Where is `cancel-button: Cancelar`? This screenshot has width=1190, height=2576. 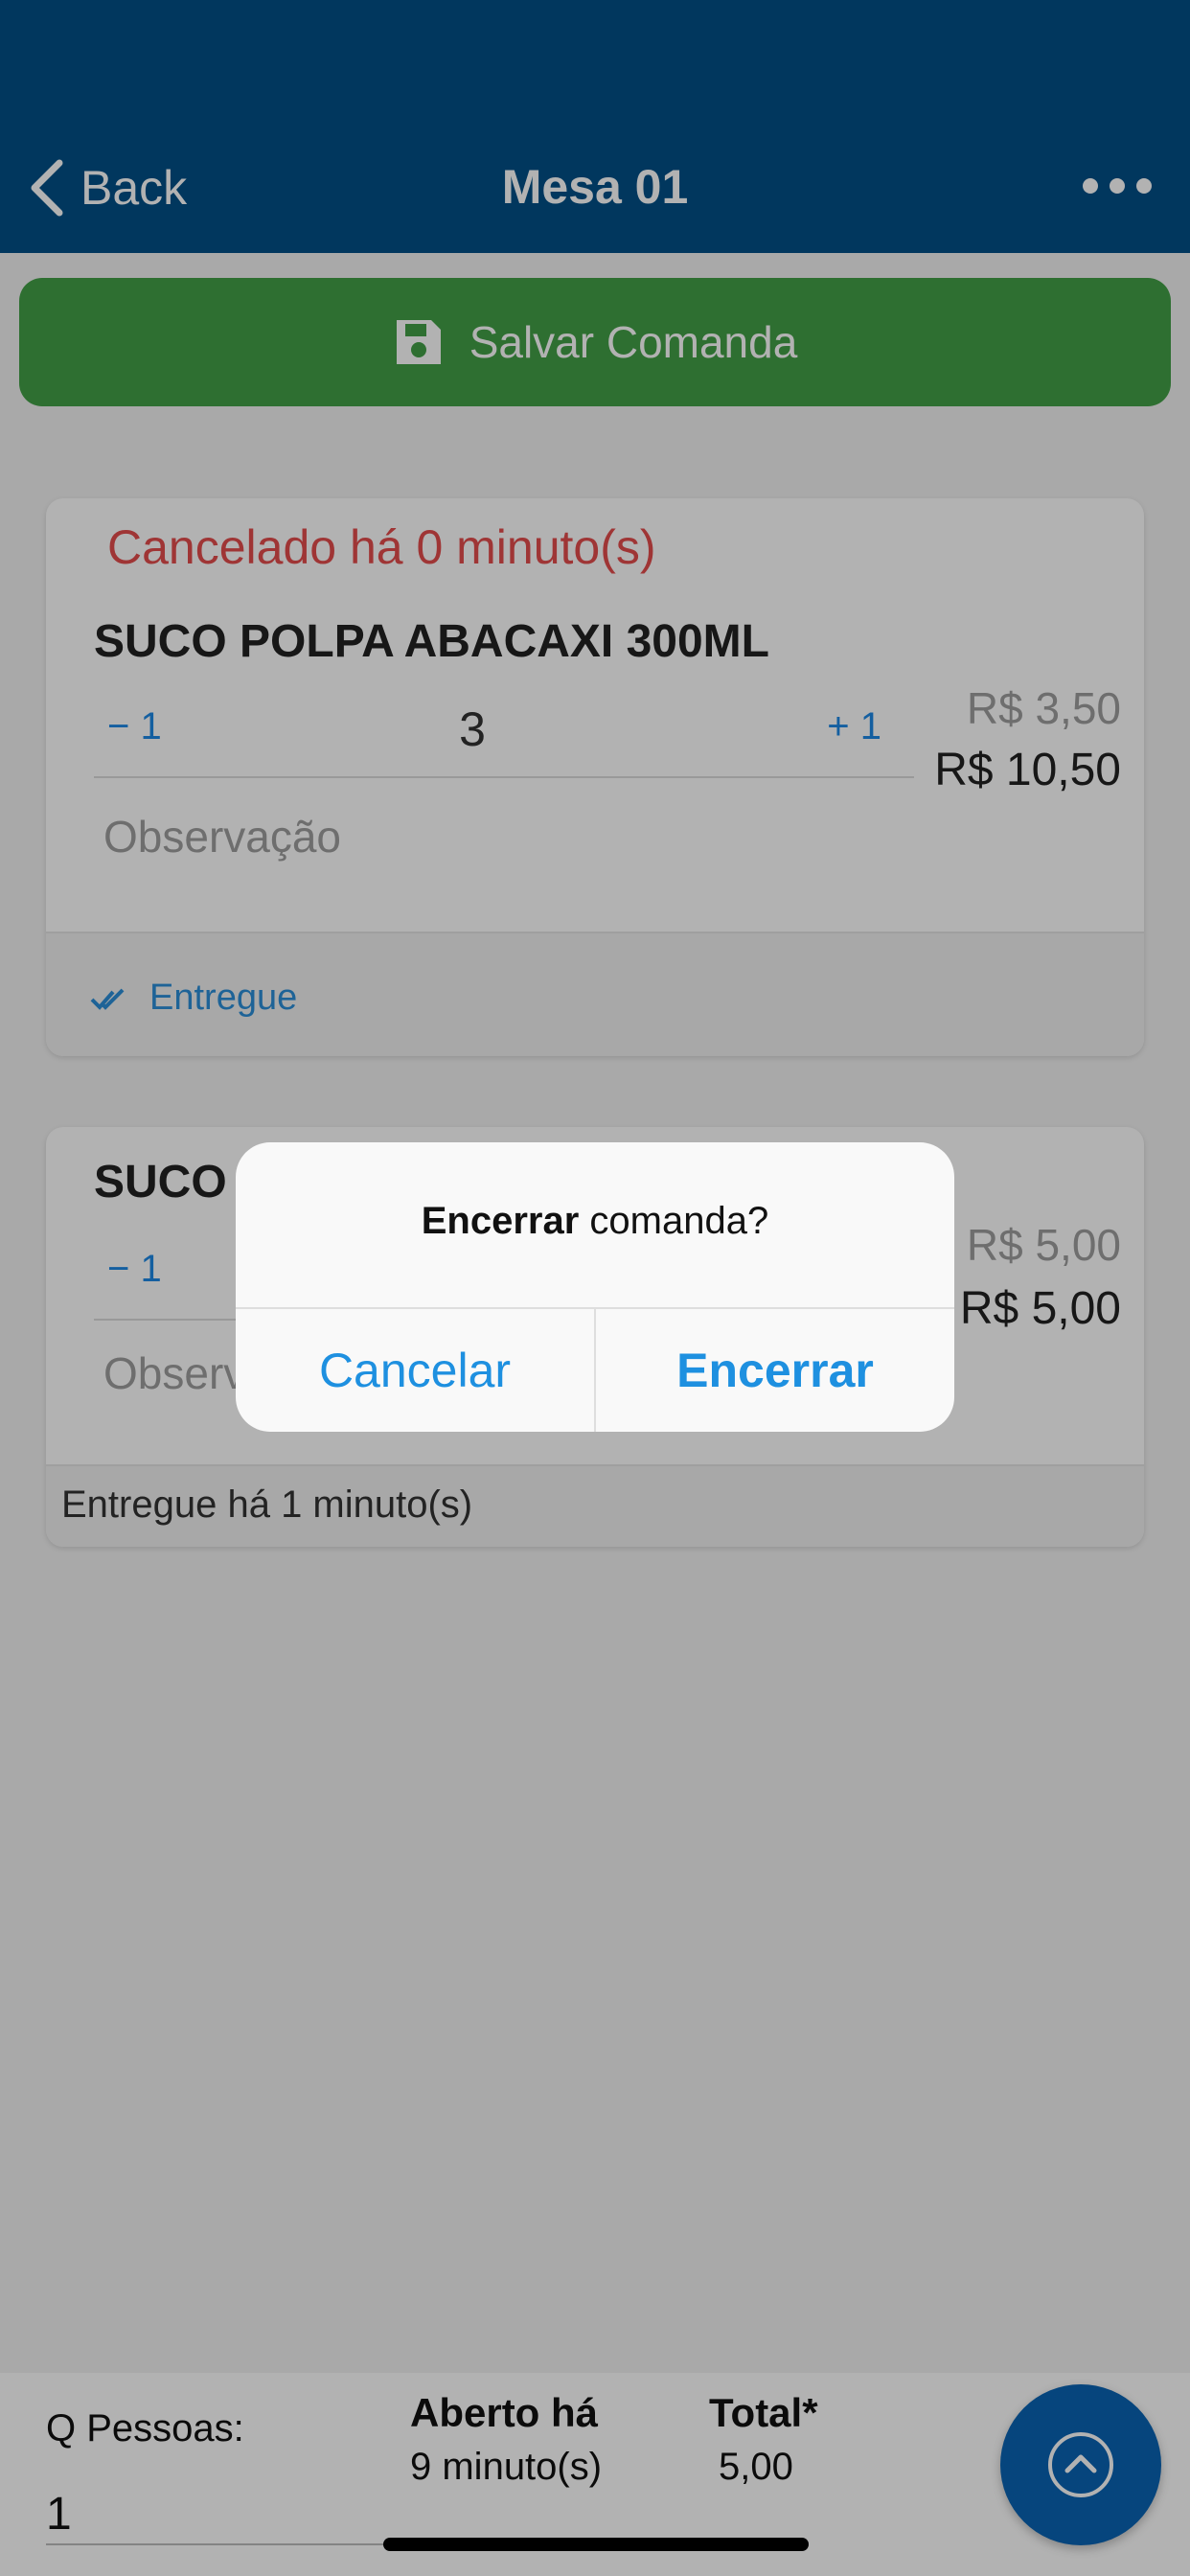 cancel-button: Cancelar is located at coordinates (415, 1370).